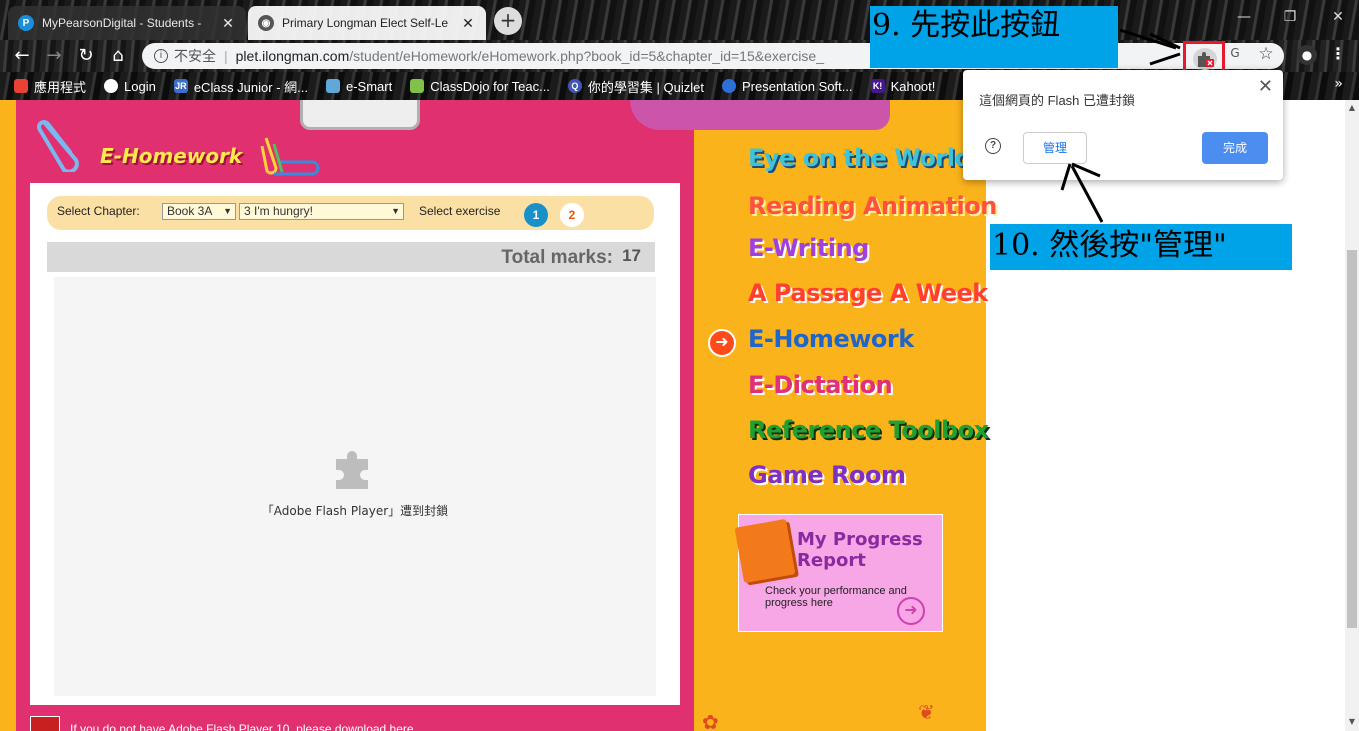 Image resolution: width=1359 pixels, height=731 pixels. What do you see at coordinates (98, 211) in the screenshot?
I see `select-chapter-label: Select Chapter:` at bounding box center [98, 211].